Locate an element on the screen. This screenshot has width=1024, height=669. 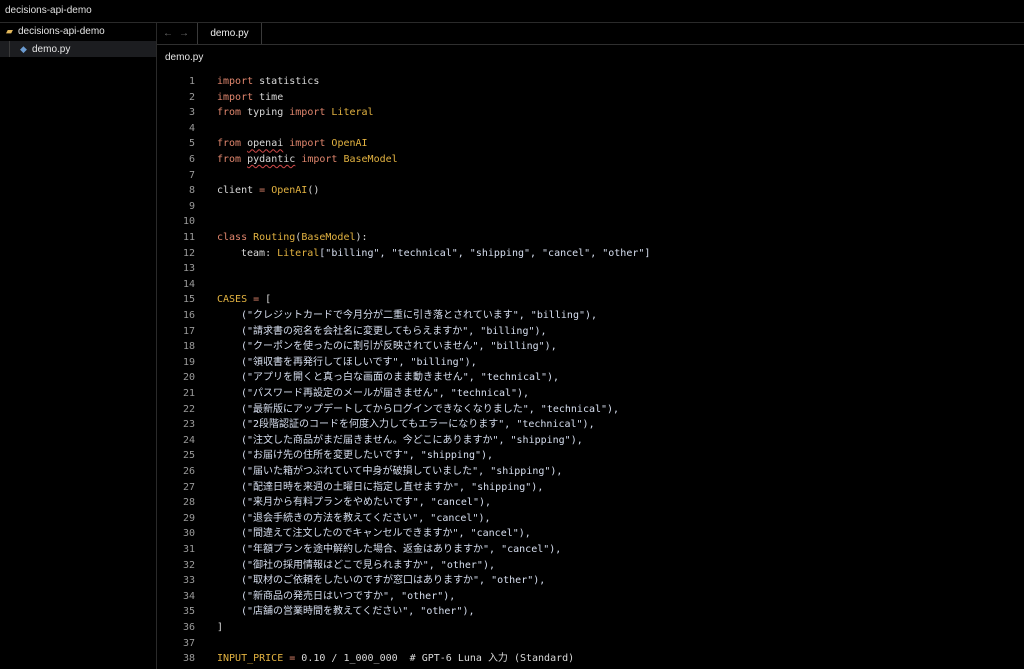
line-number: 25 is located at coordinates (188, 456).